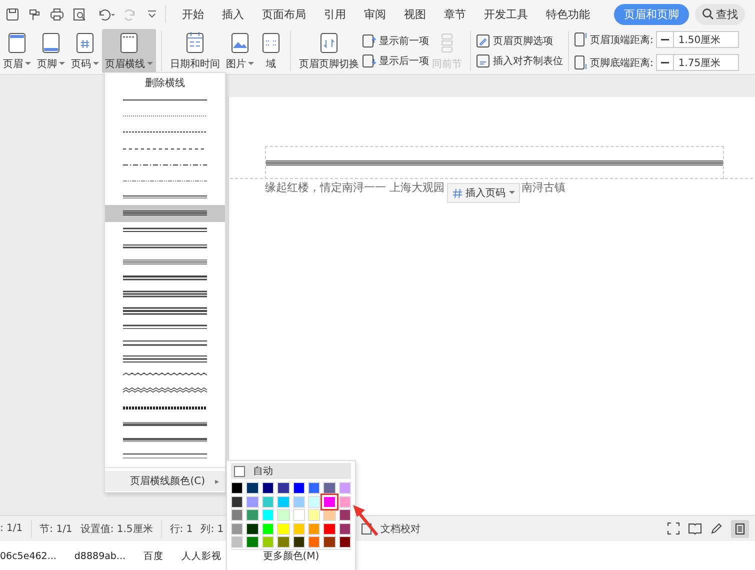 This screenshot has width=755, height=570. Describe the element at coordinates (716, 528) in the screenshot. I see `pen-icon` at that location.